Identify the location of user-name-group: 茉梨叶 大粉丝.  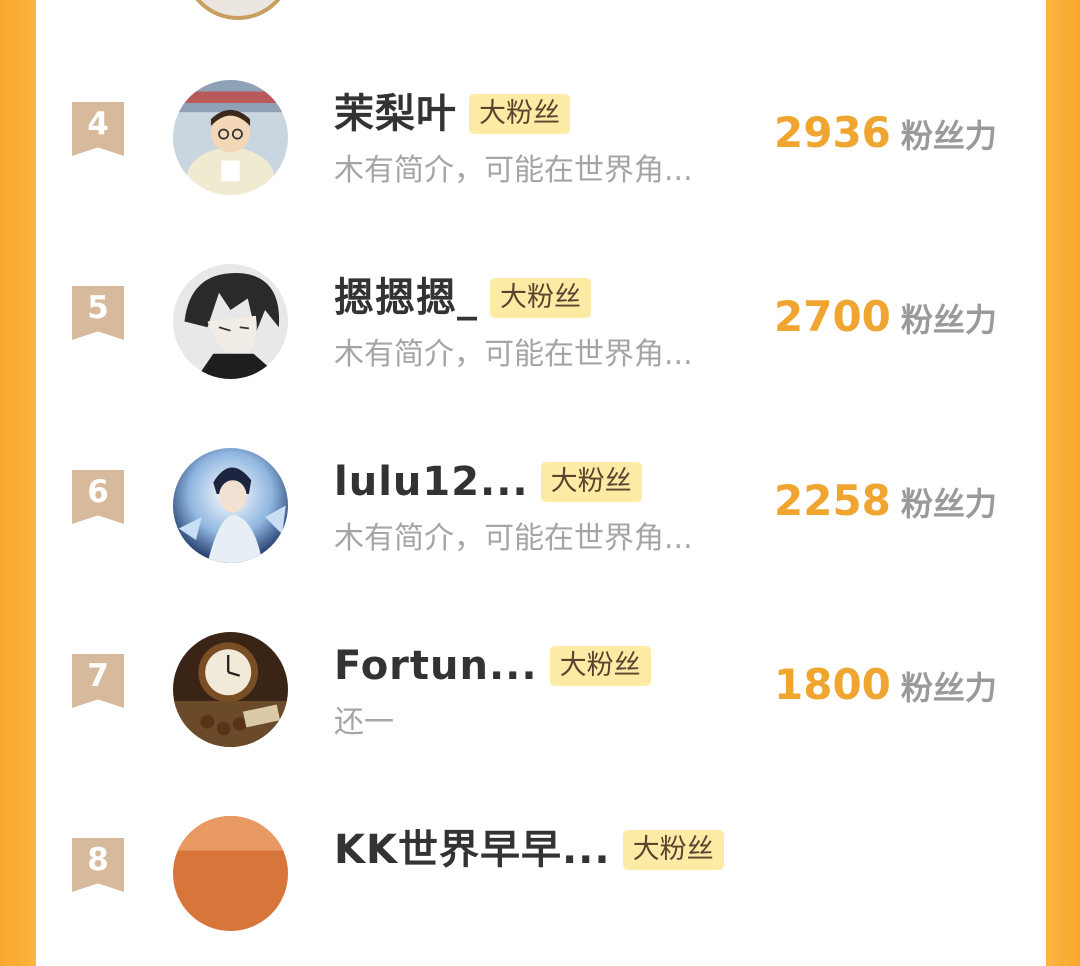
(452, 114).